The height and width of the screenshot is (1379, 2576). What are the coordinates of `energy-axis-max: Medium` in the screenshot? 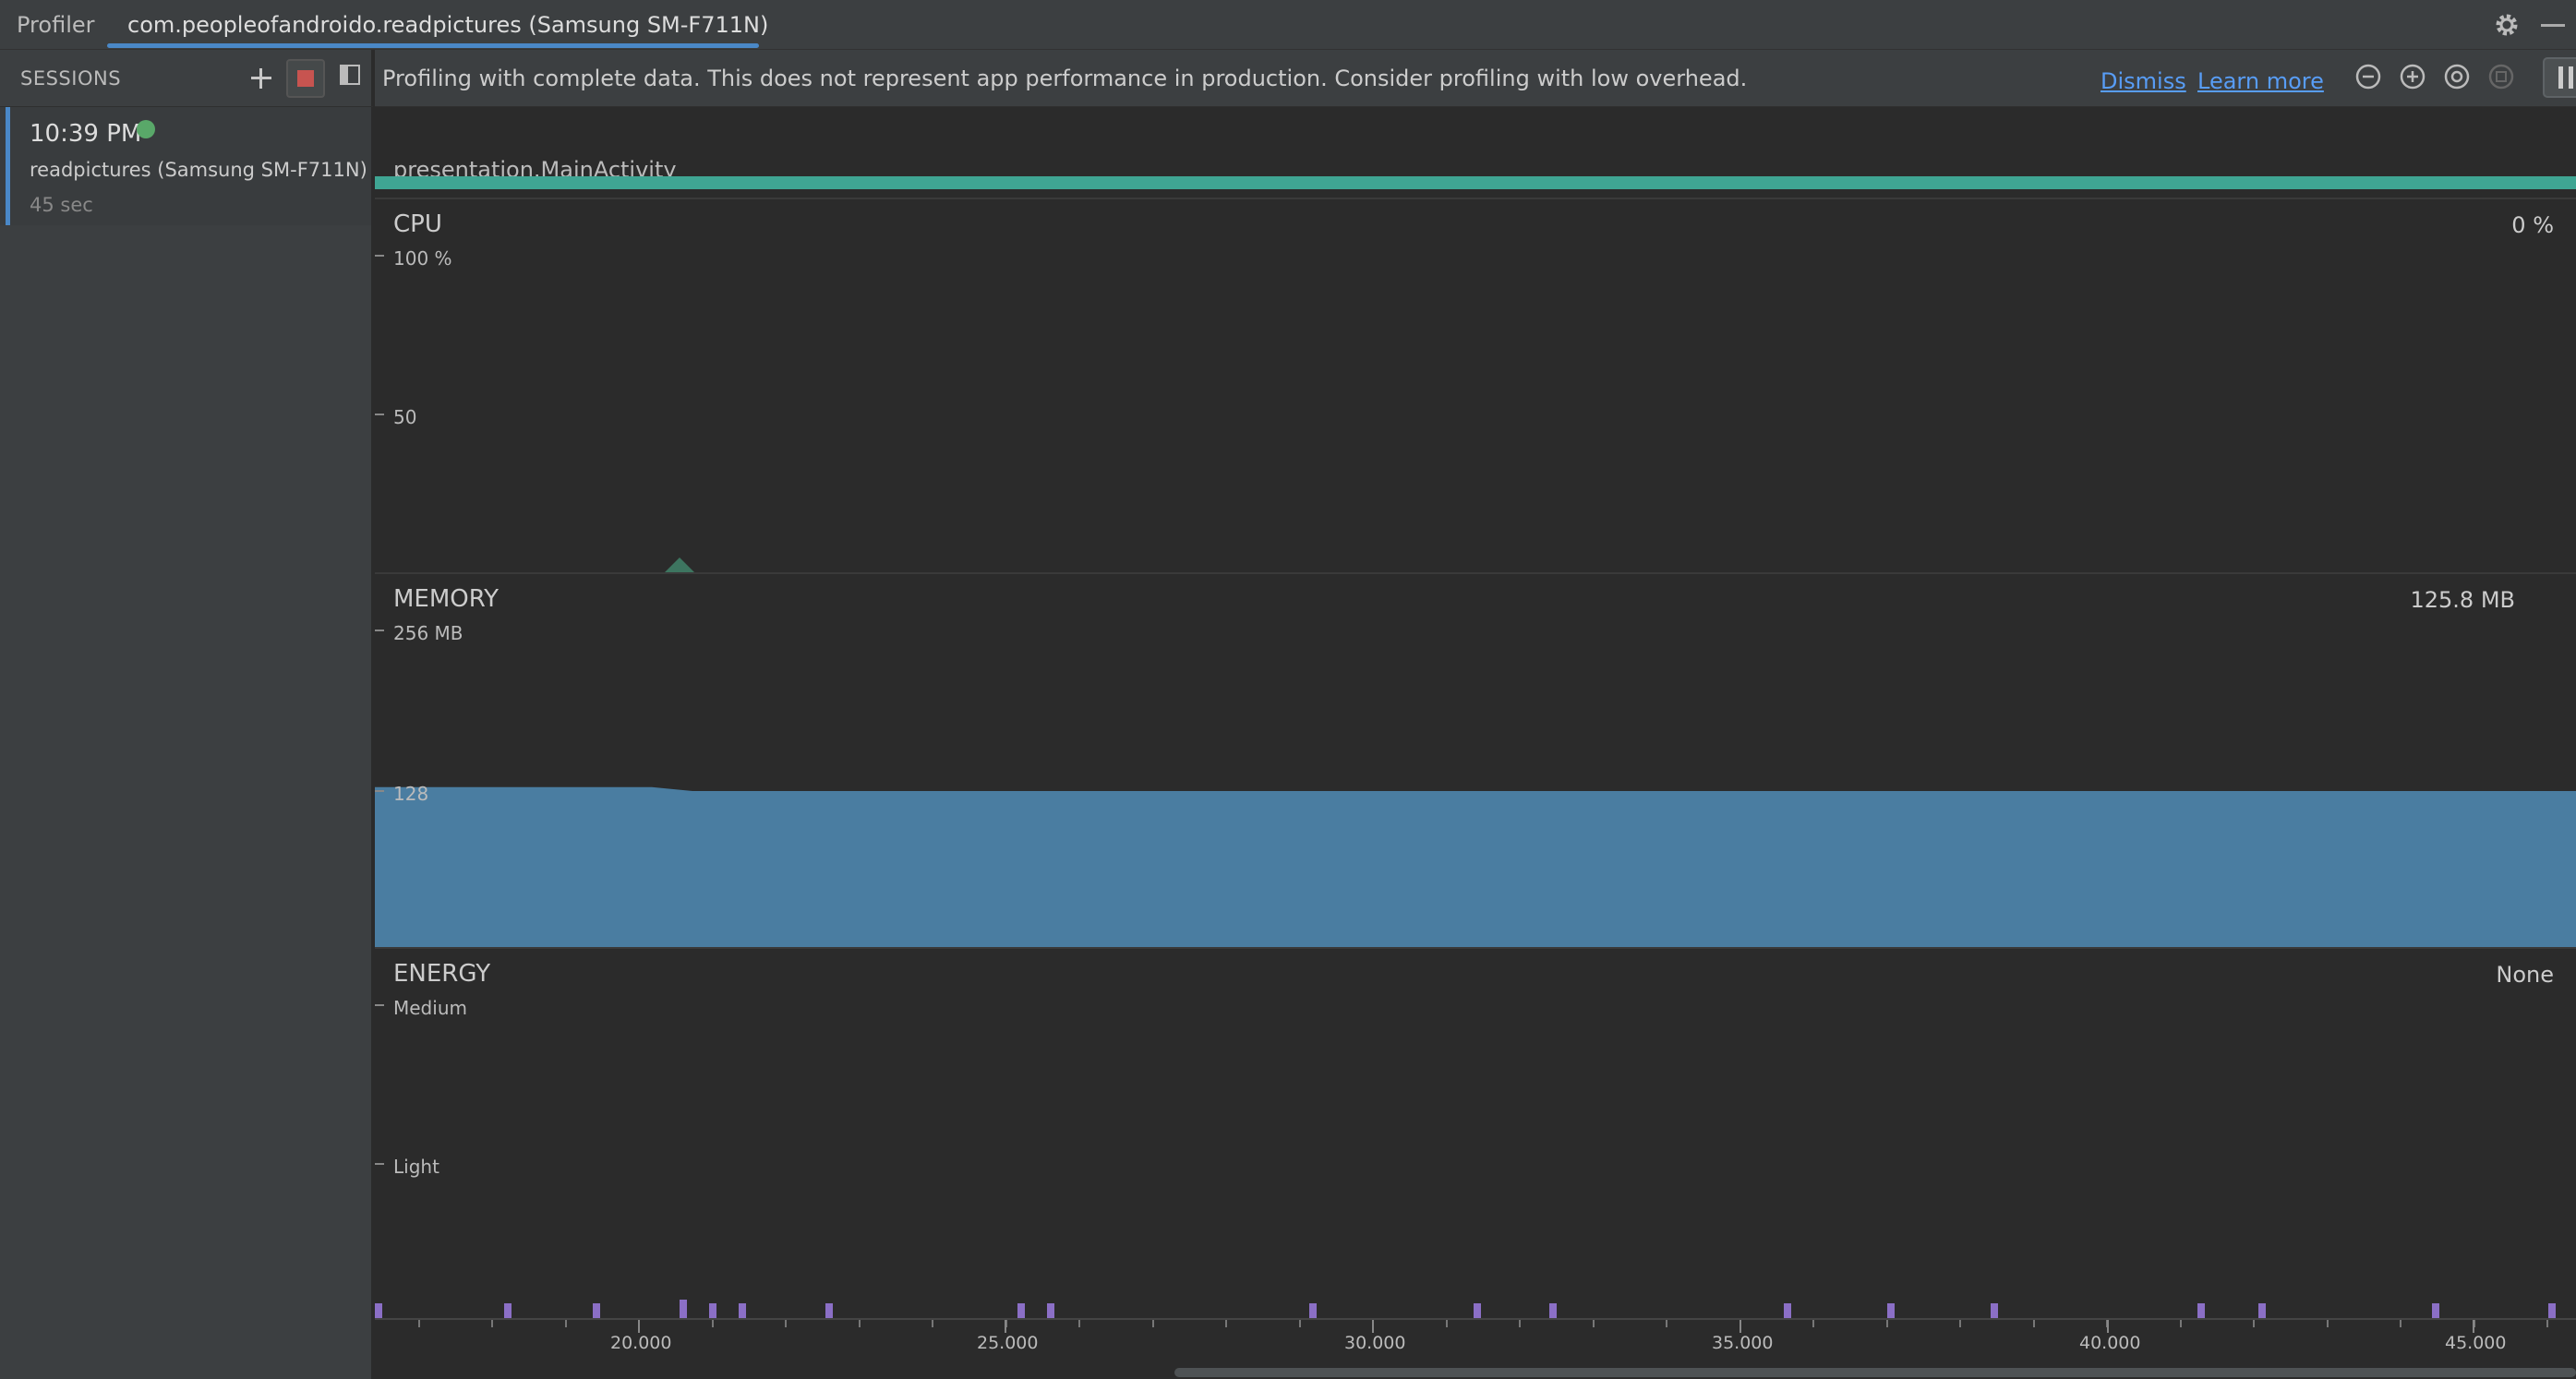 It's located at (430, 1008).